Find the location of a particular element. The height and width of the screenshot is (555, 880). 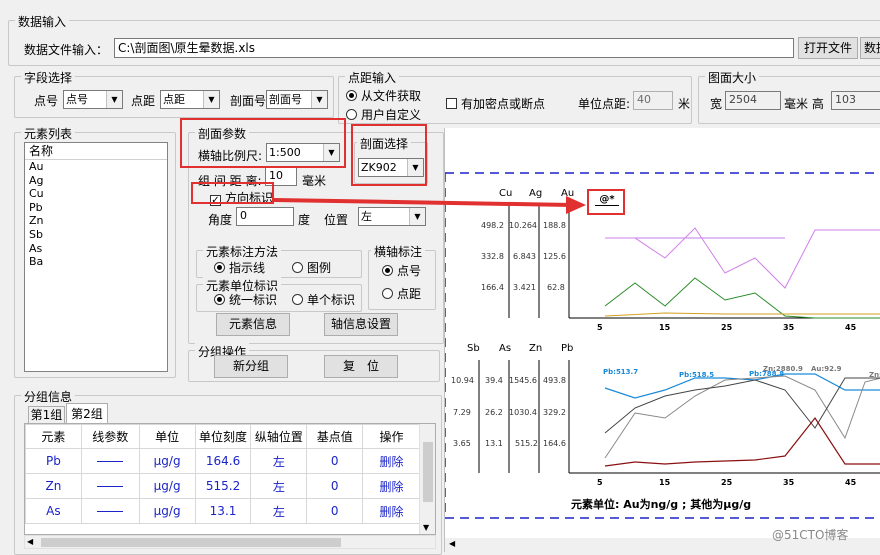

pb-tick-1: 493.8 is located at coordinates (554, 380).